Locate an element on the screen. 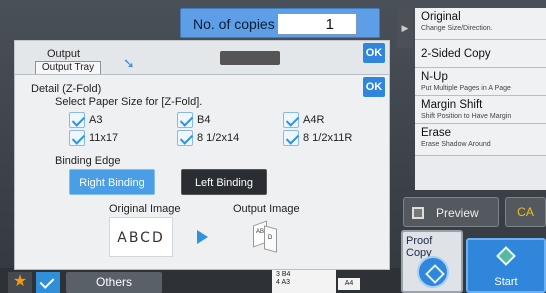 This screenshot has width=546, height=293. menu-item-subtitle: Put Multiple Pages in A Page is located at coordinates (466, 88).